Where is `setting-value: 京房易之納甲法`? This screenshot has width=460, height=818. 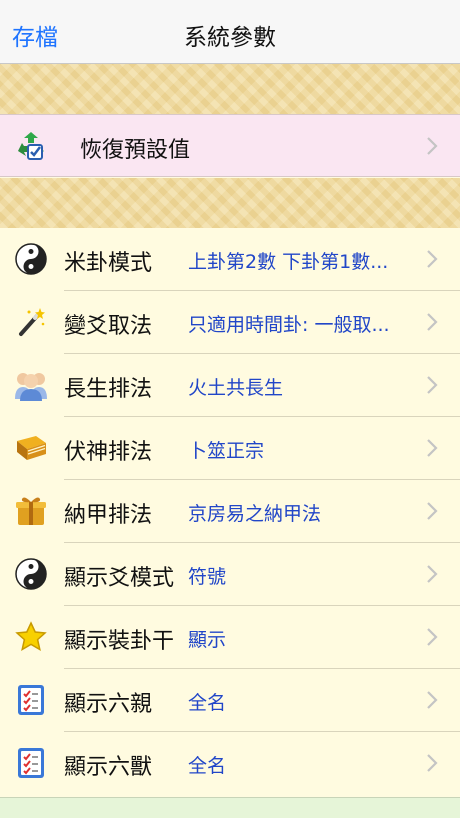 setting-value: 京房易之納甲法 is located at coordinates (255, 514).